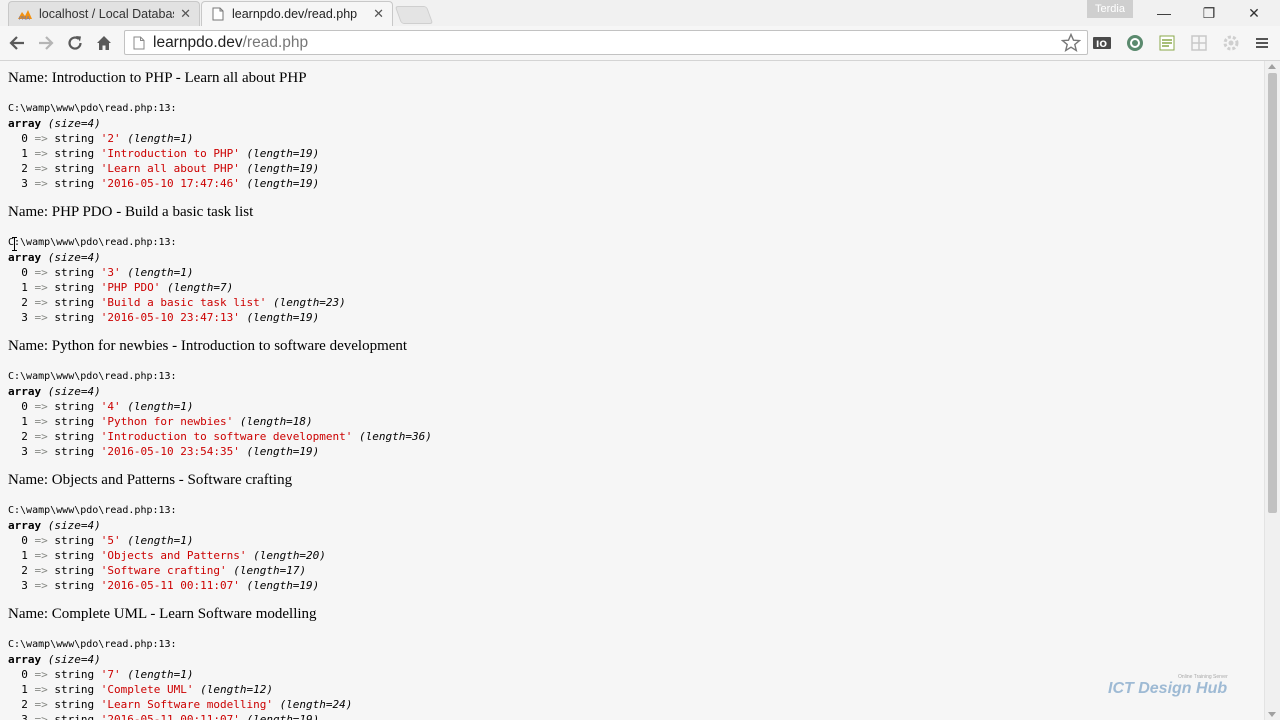 Image resolution: width=1280 pixels, height=720 pixels. I want to click on scroll-thumb, so click(1272, 293).